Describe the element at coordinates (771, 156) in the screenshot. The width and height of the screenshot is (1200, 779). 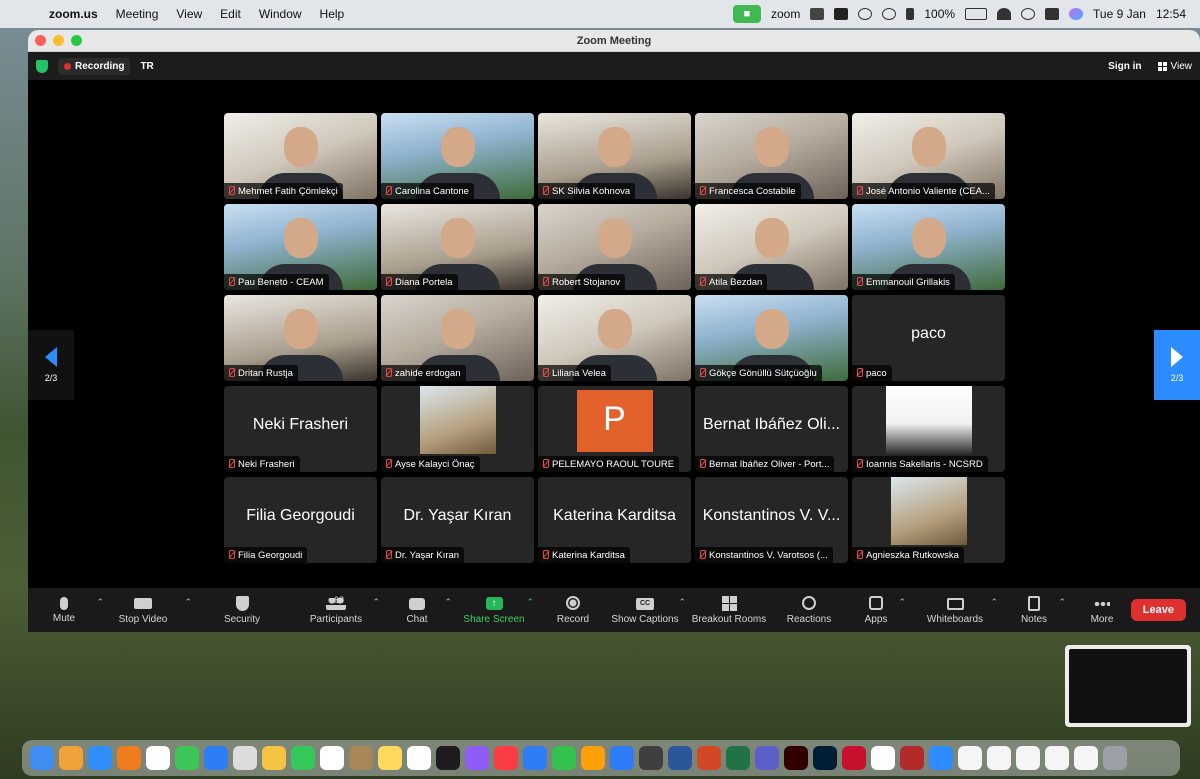
I see `participant-tile: Francesca Costabile` at that location.